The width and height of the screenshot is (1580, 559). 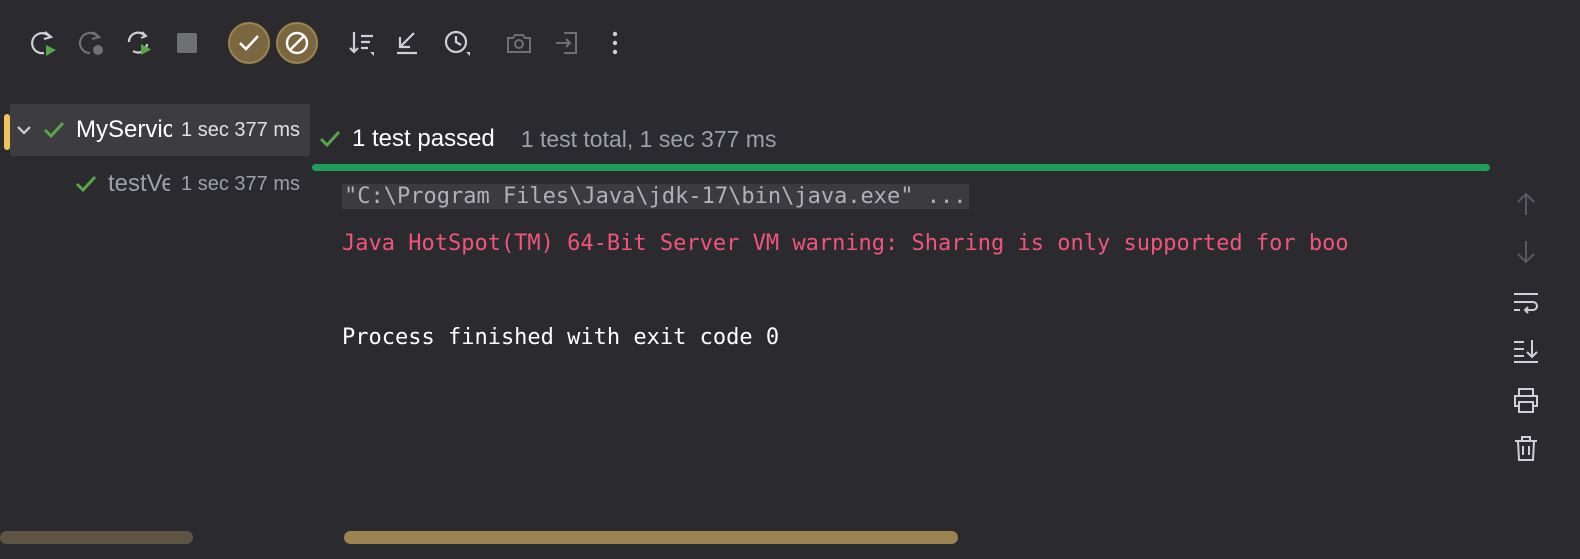 What do you see at coordinates (423, 138) in the screenshot?
I see `status-title: 1 test passed` at bounding box center [423, 138].